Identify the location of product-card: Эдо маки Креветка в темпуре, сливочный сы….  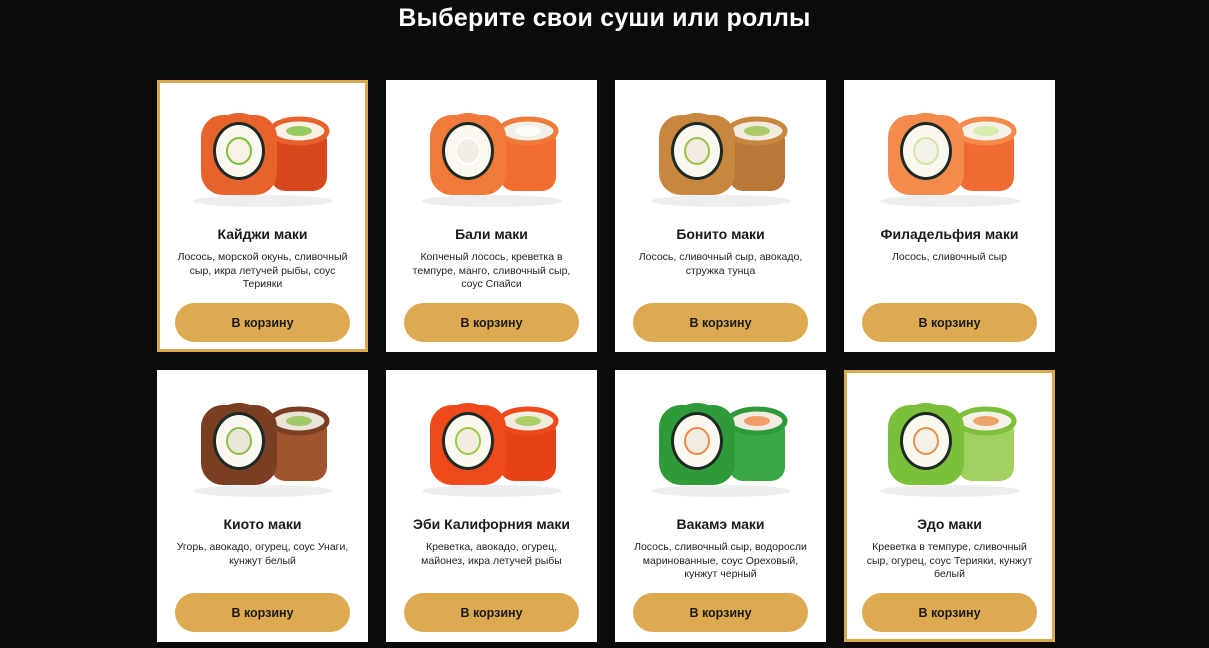
(949, 506).